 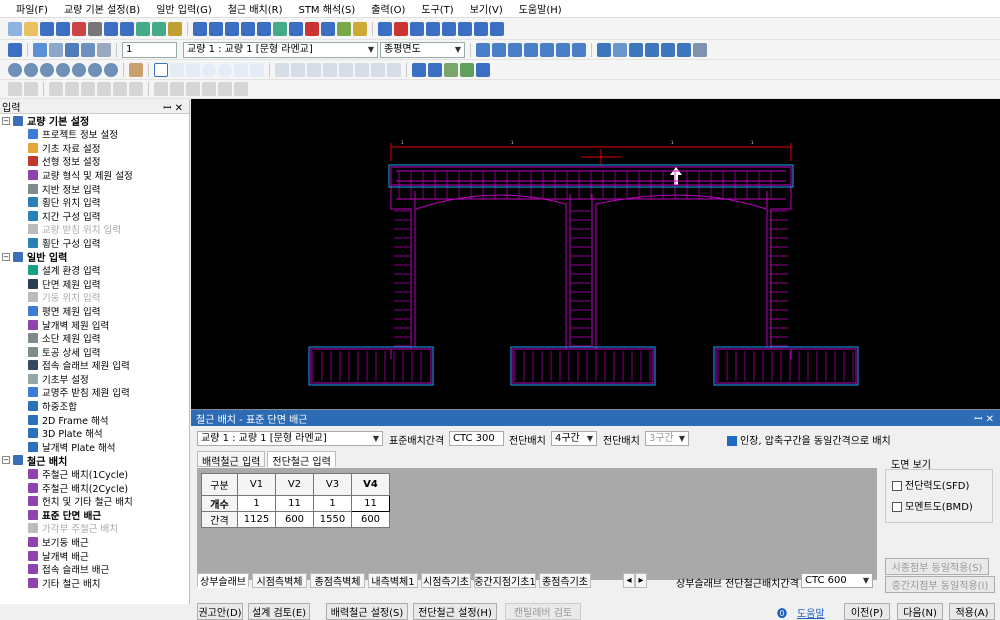 What do you see at coordinates (94, 121) in the screenshot?
I see `tree-group: − 교량 기본 설정` at bounding box center [94, 121].